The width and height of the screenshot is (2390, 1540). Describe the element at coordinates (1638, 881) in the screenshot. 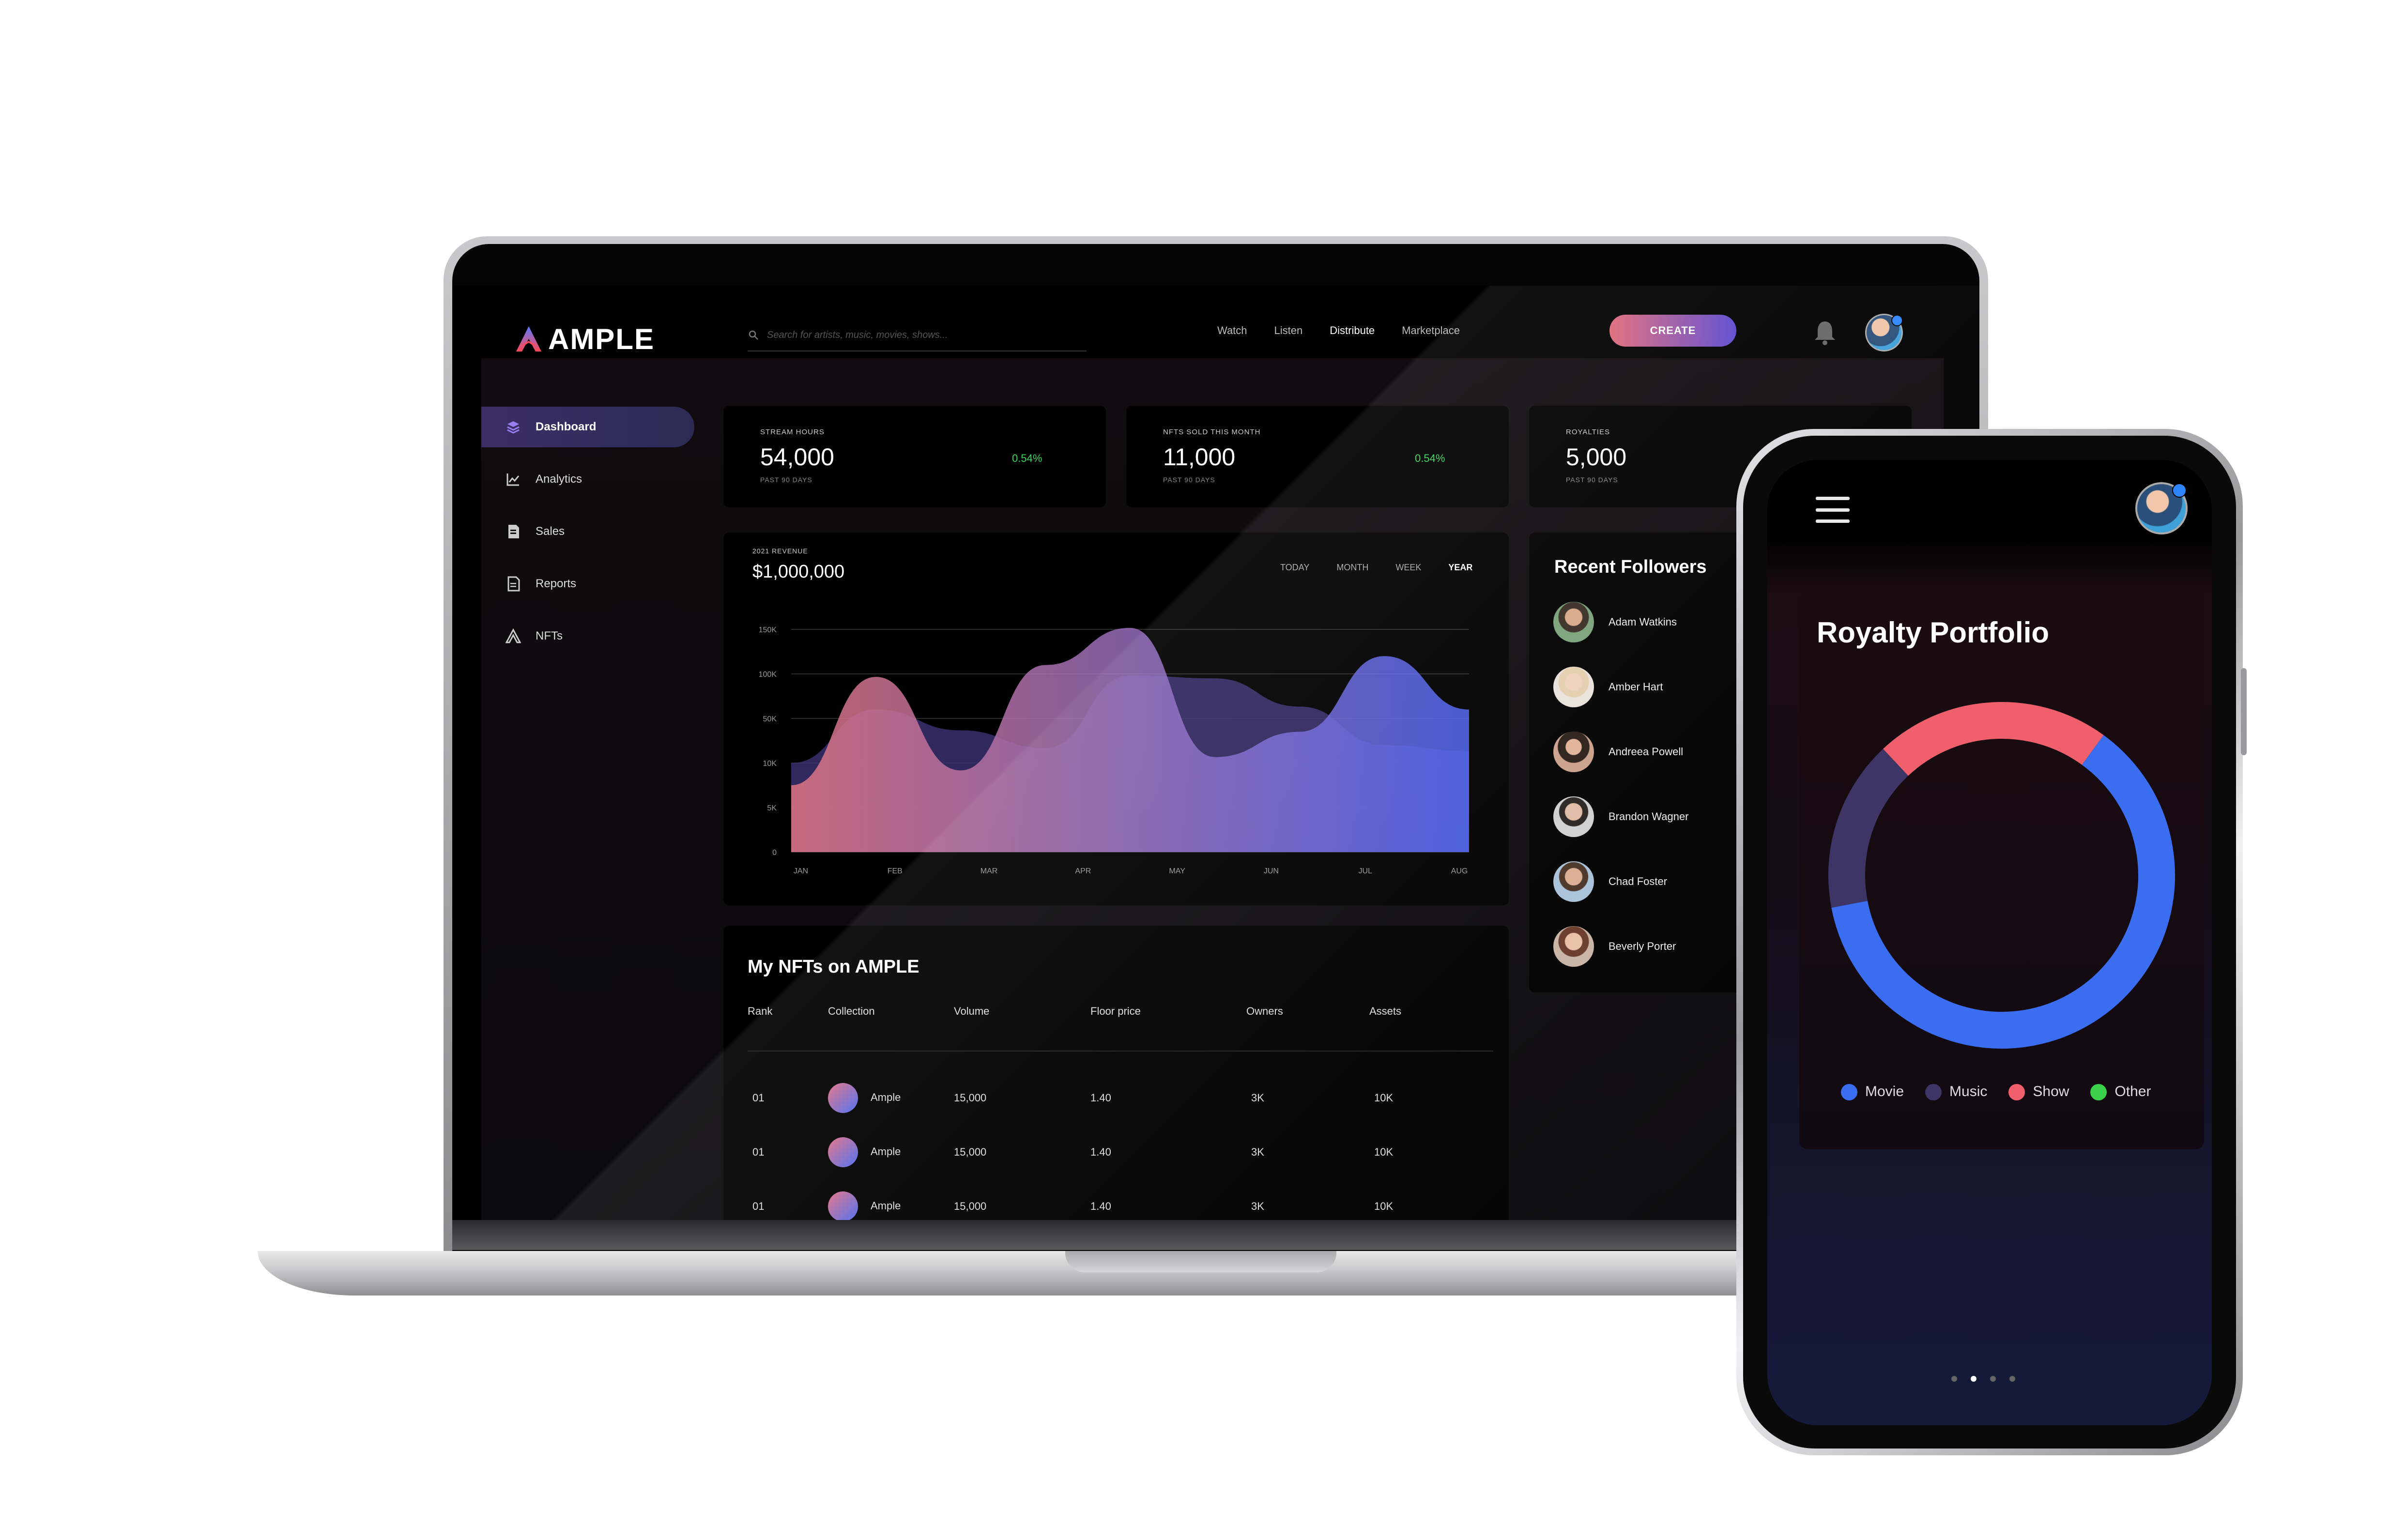

I see `follower-name: Chad Foster` at that location.